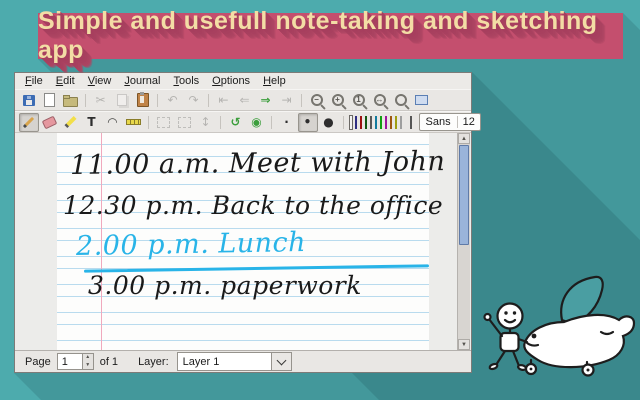  I want to click on color-orange-swatch, so click(390, 122).